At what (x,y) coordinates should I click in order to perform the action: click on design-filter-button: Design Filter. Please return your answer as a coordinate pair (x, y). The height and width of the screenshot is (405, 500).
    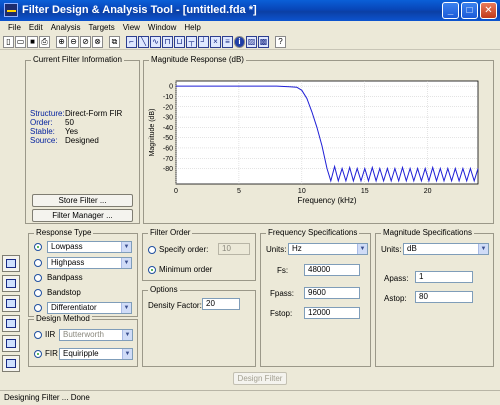
    Looking at the image, I should click on (260, 378).